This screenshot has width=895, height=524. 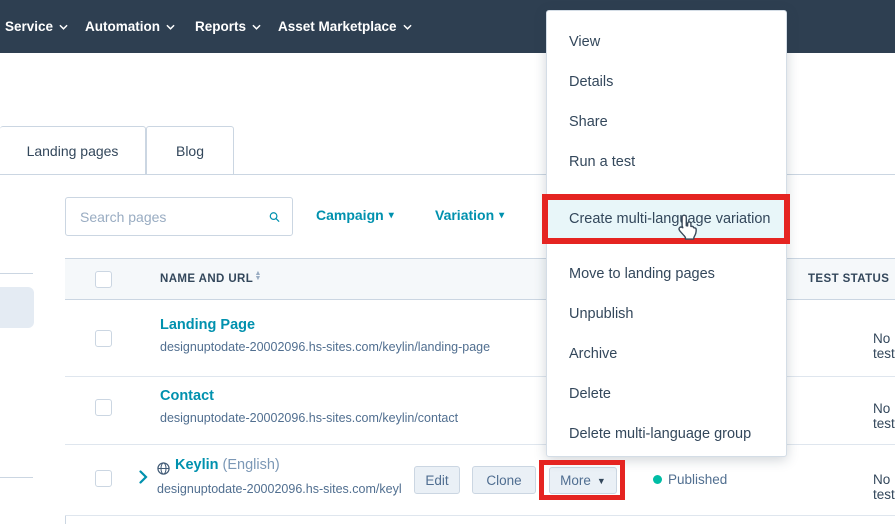 What do you see at coordinates (437, 480) in the screenshot?
I see `edit-button: Edit` at bounding box center [437, 480].